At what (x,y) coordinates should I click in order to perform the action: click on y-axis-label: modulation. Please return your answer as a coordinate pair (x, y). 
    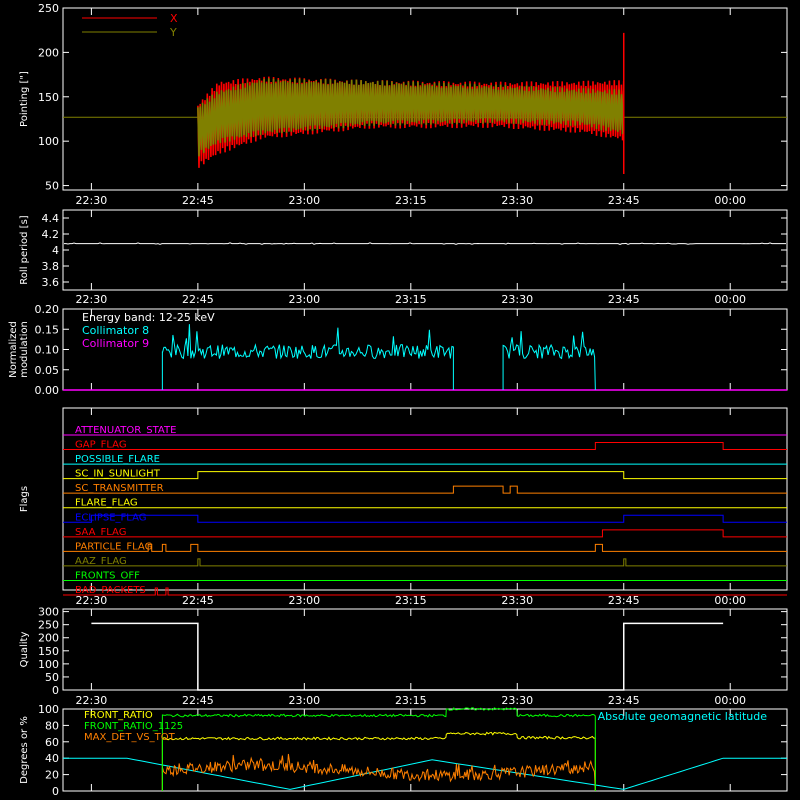
    Looking at the image, I should click on (24, 349).